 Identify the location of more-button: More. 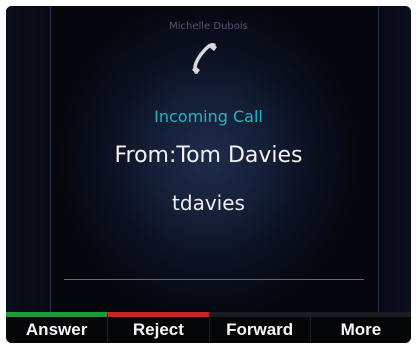
(360, 327).